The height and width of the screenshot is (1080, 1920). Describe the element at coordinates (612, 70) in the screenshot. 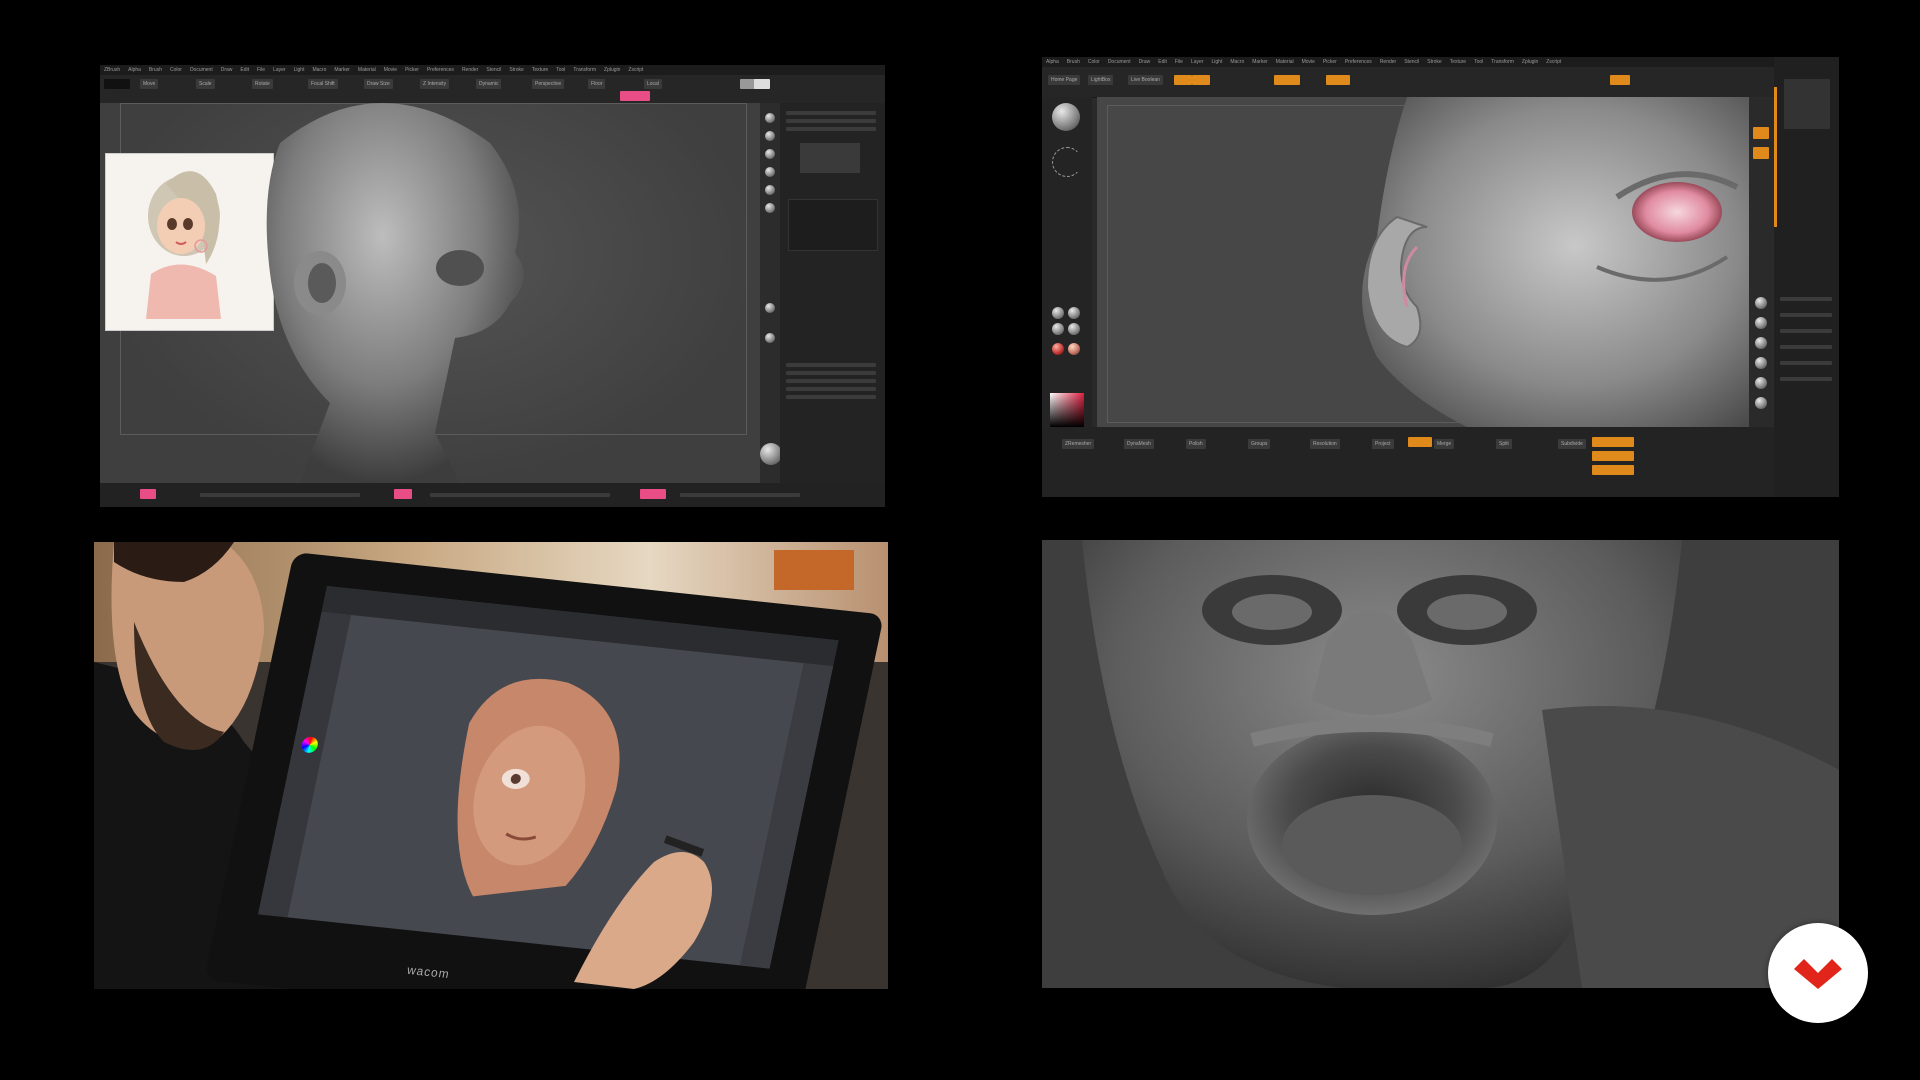

I see `menu-item: Zplugin` at that location.